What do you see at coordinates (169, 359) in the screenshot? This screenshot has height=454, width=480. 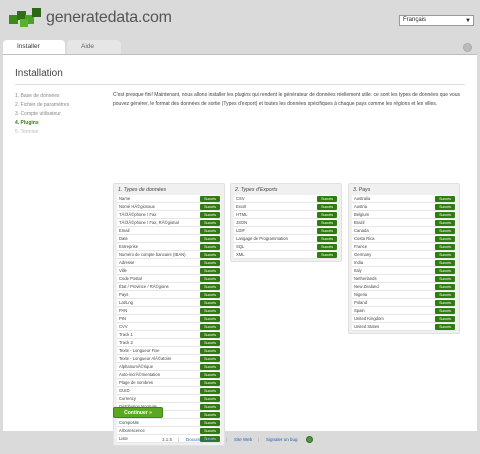 I see `plugin-row: Texte - Longueur AlÃ©atoire Succès` at bounding box center [169, 359].